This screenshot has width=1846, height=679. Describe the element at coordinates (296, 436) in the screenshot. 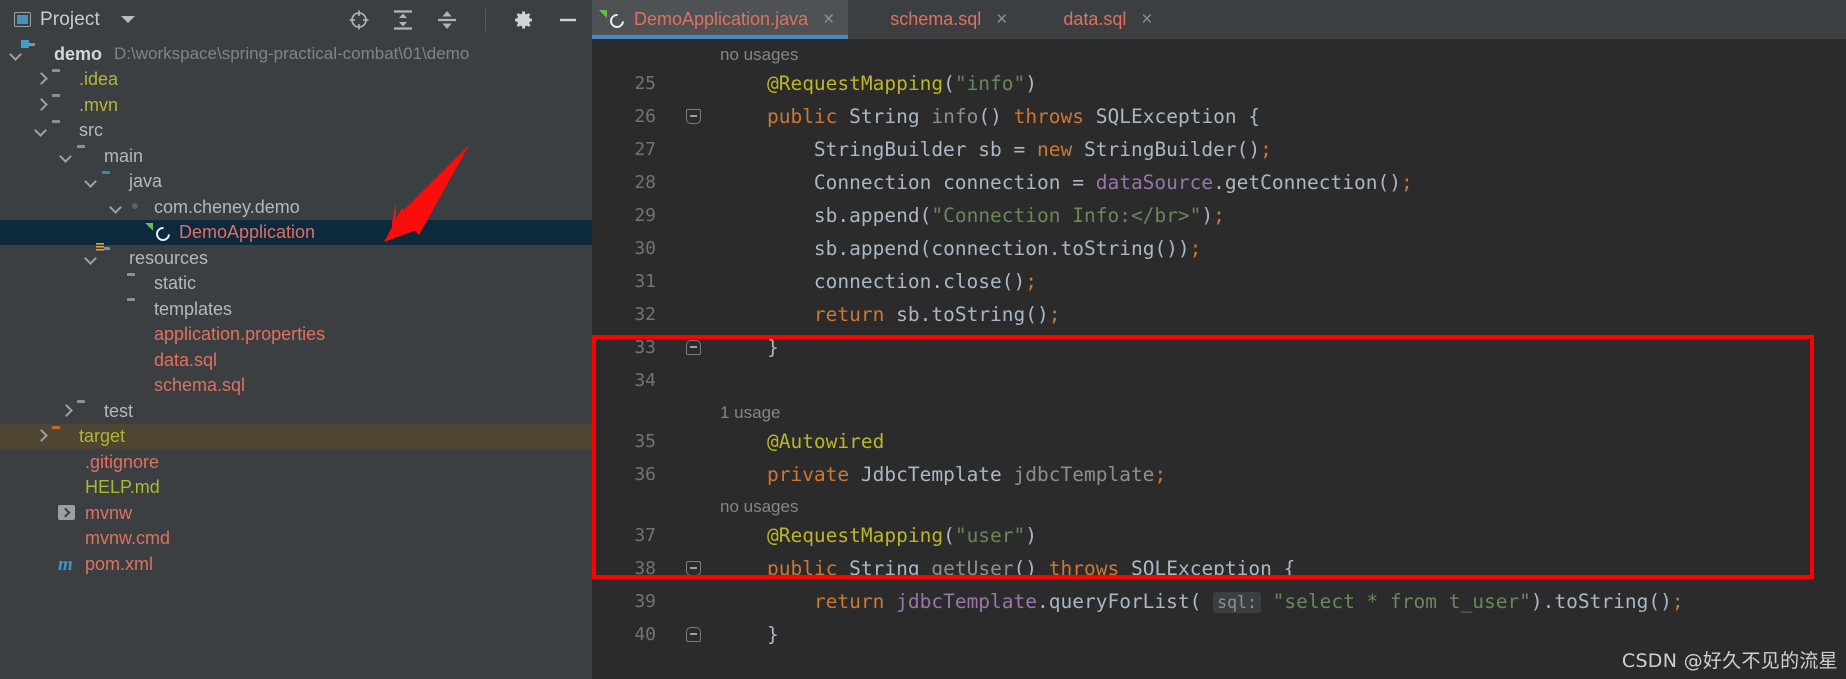

I see `tree-row-target: target` at that location.